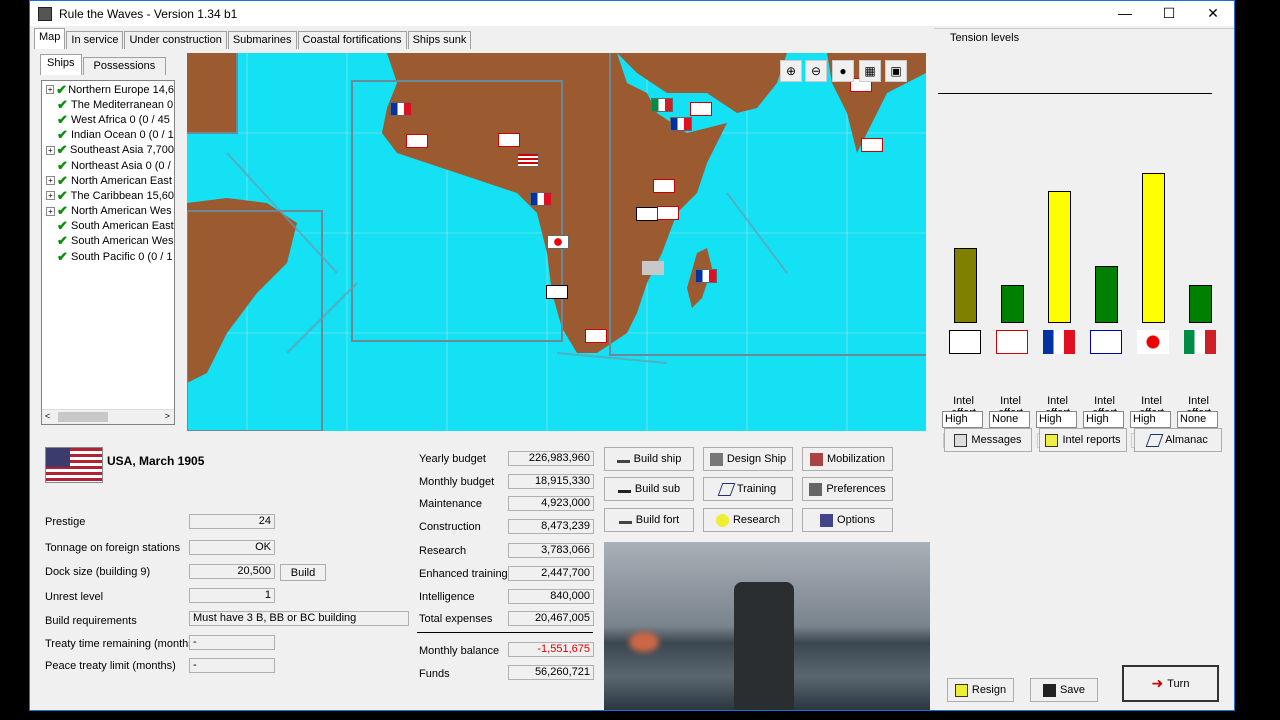 The width and height of the screenshot is (1280, 720). Describe the element at coordinates (1106, 342) in the screenshot. I see `russia-flag-icon` at that location.